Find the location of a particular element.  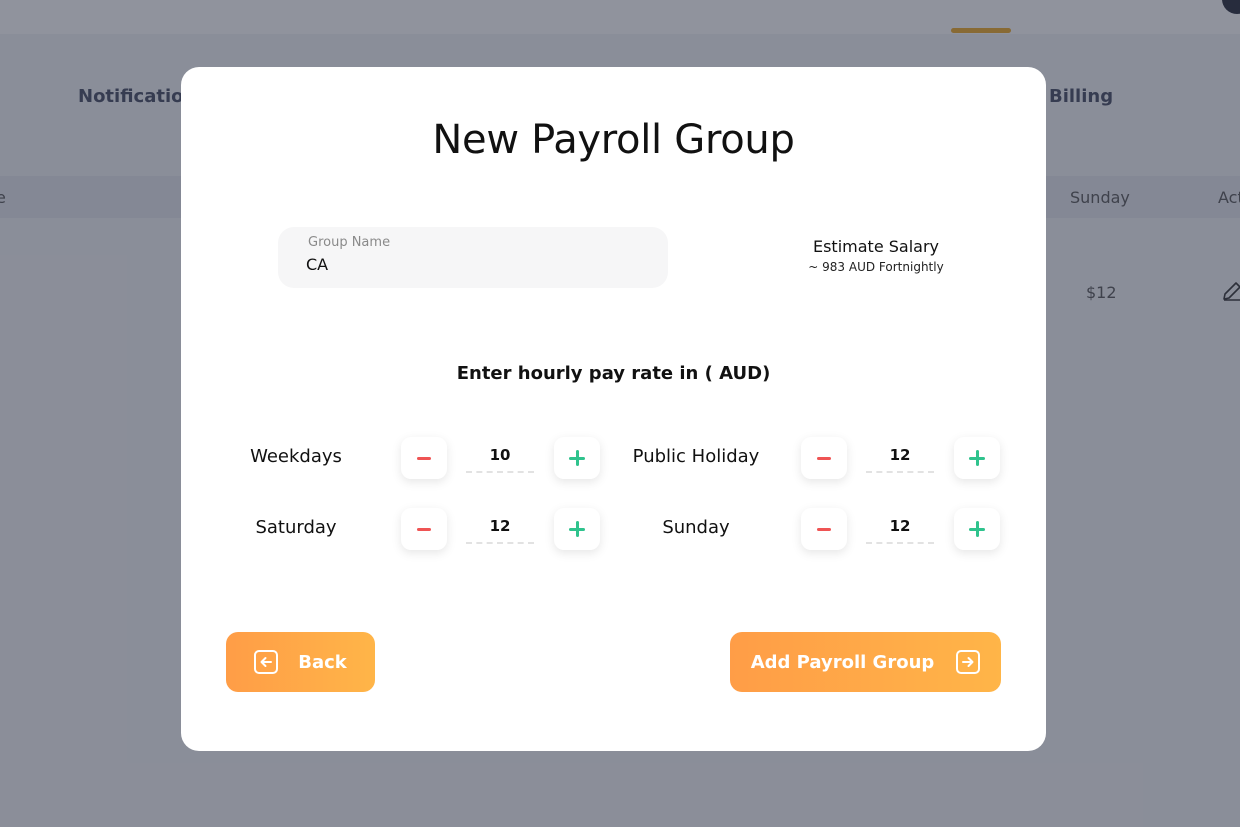

group-name-input is located at coordinates (471, 264).